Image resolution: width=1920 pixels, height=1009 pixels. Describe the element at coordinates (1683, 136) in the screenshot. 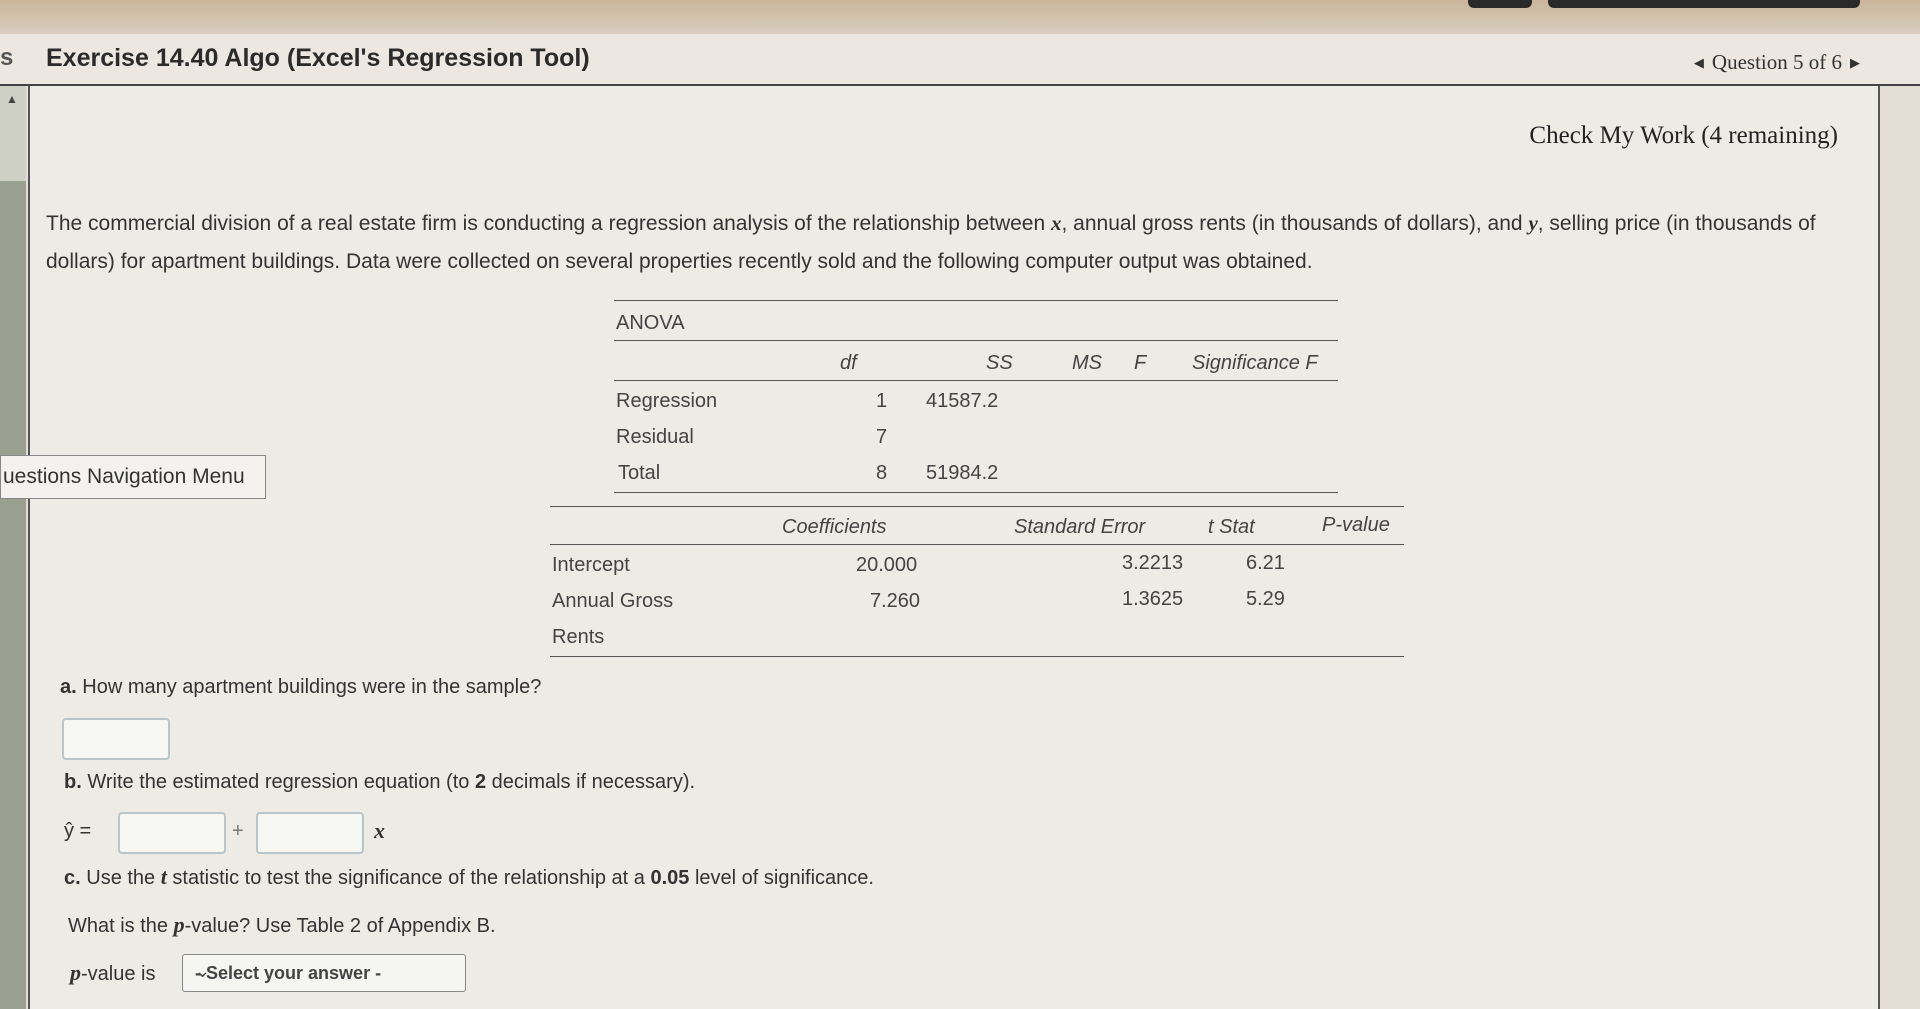

I see `check-my-work-link: Check My Work (4 remaining)` at that location.